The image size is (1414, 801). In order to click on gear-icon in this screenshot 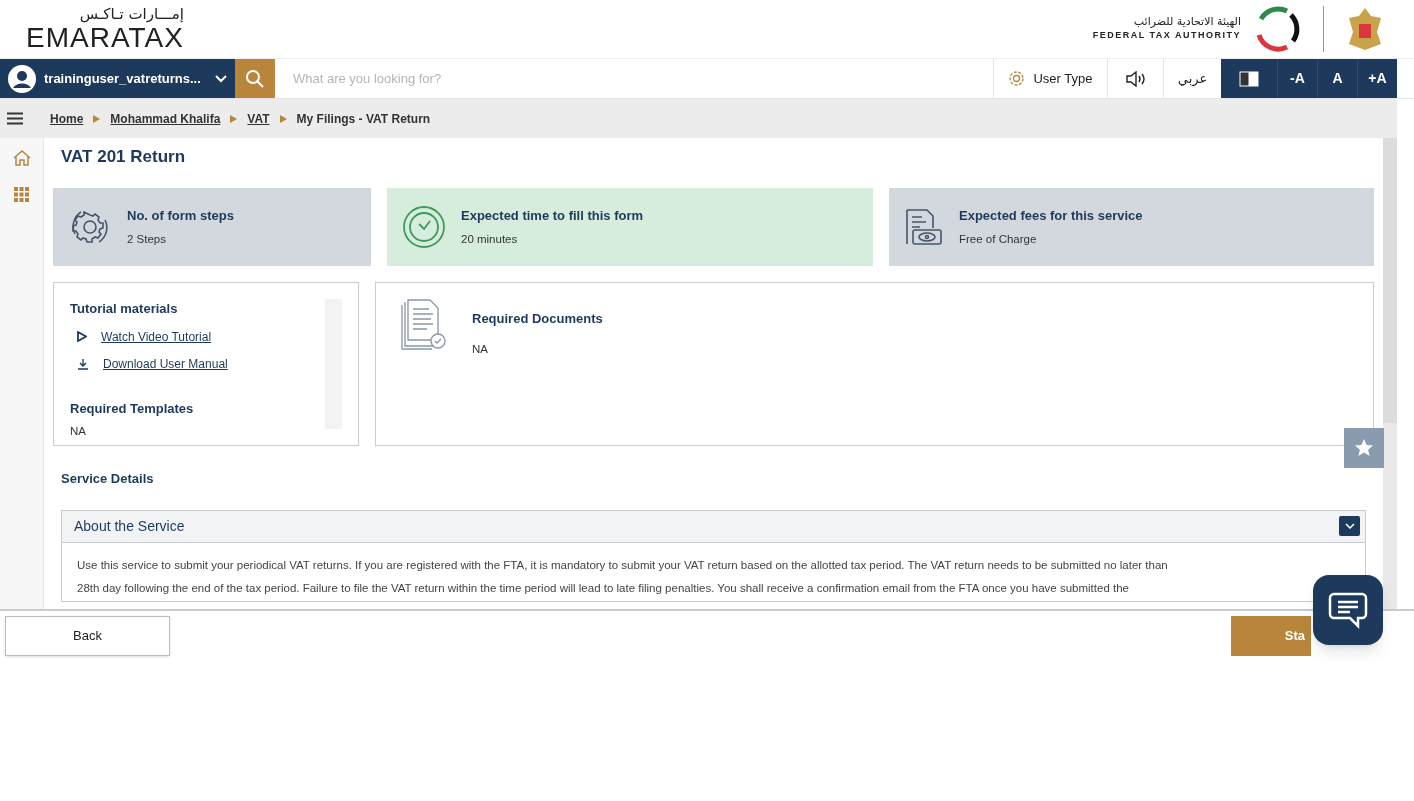, I will do `click(1017, 78)`.